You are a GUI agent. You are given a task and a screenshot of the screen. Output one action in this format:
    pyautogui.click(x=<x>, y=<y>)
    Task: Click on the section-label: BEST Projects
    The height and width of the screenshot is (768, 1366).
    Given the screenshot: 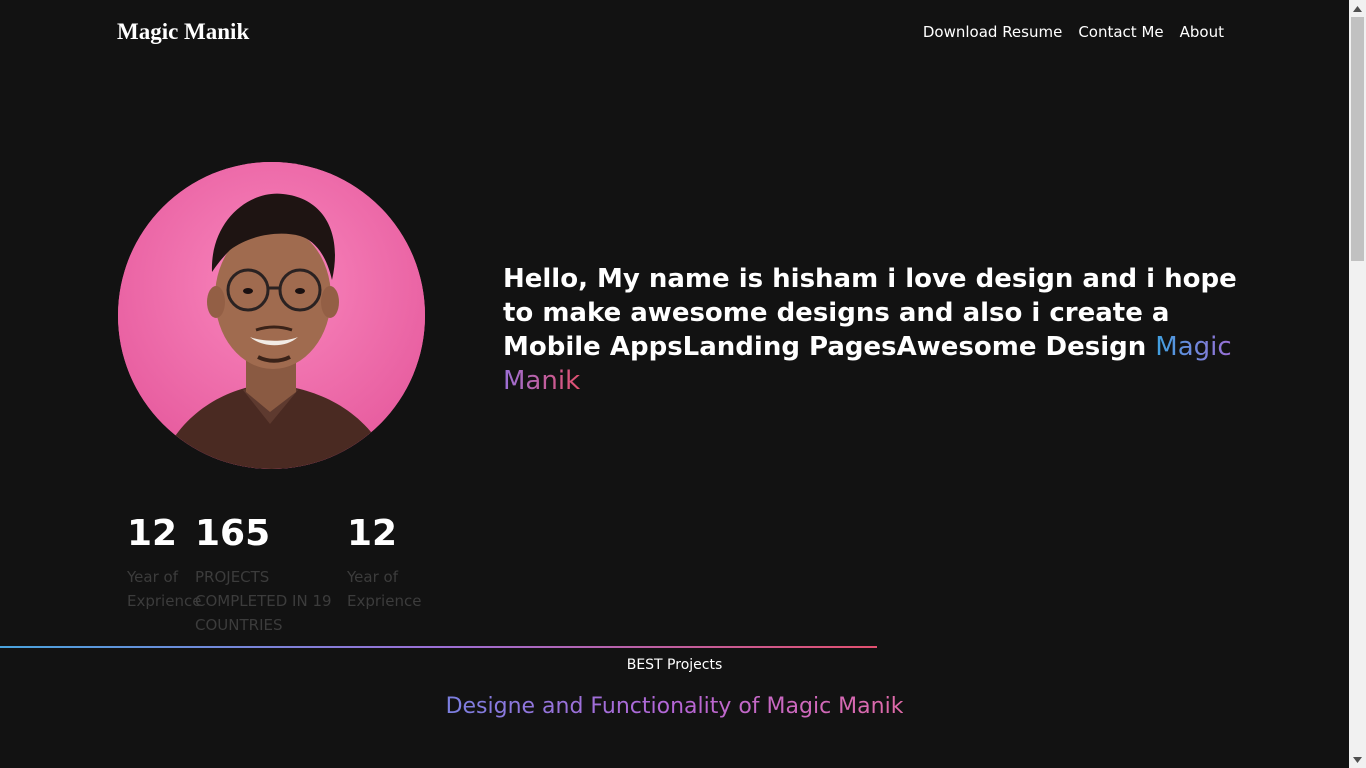 What is the action you would take?
    pyautogui.click(x=674, y=665)
    